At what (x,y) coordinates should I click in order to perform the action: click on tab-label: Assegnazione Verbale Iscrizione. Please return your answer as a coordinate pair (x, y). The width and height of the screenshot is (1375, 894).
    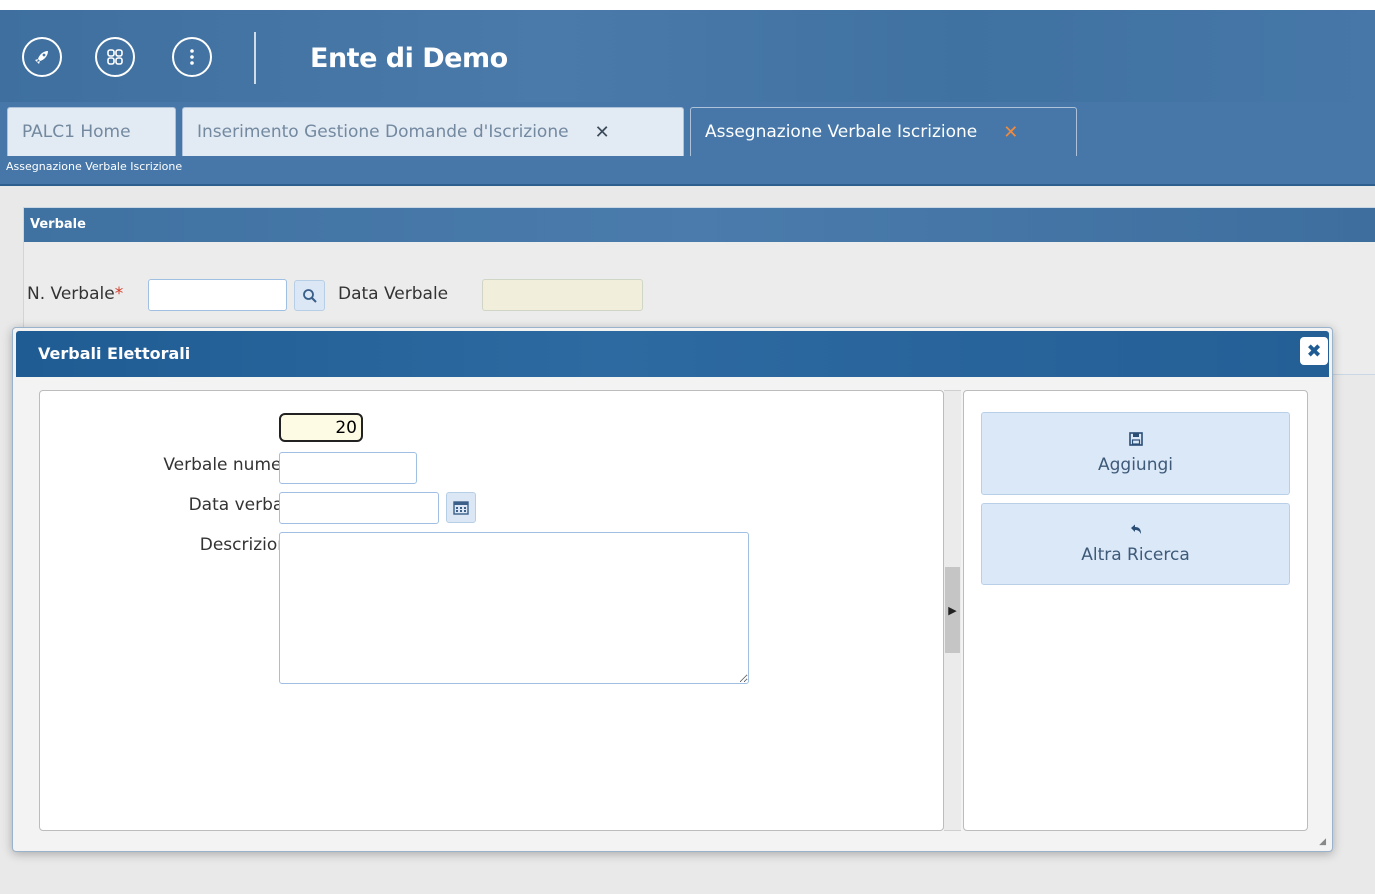
    Looking at the image, I should click on (841, 132).